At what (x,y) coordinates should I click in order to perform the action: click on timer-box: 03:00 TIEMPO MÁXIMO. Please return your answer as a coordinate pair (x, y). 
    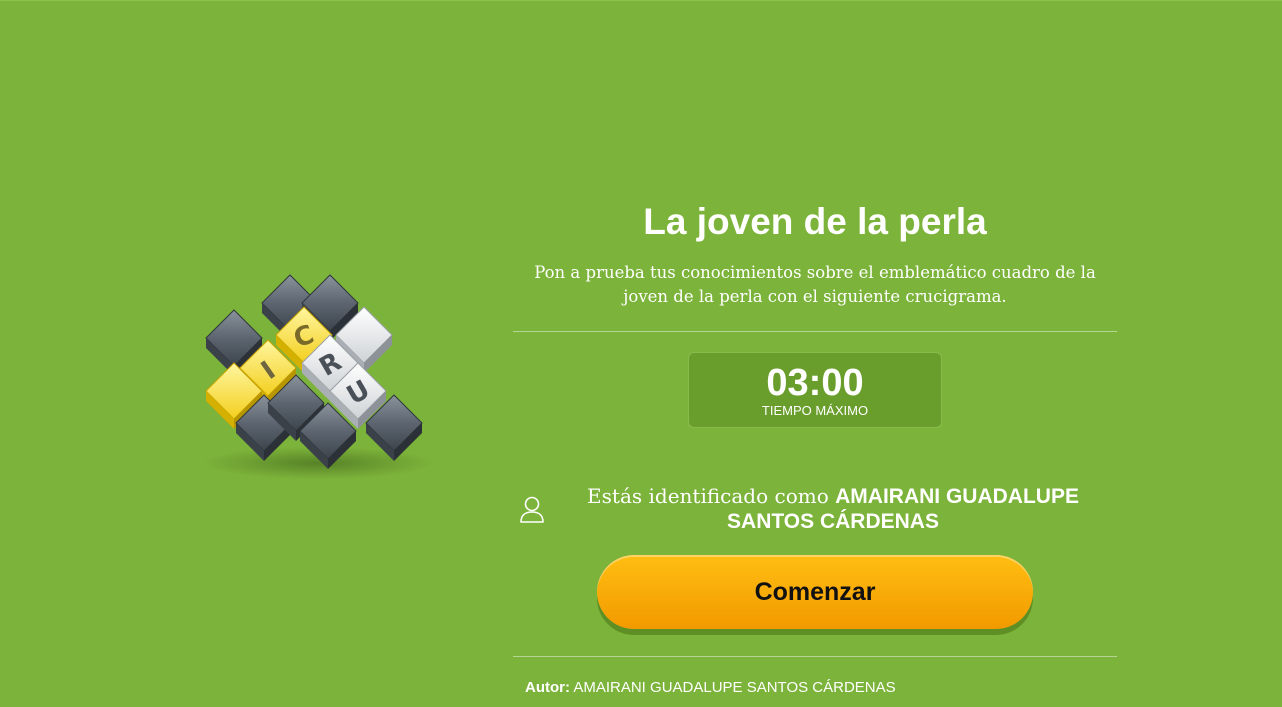
    Looking at the image, I should click on (815, 390).